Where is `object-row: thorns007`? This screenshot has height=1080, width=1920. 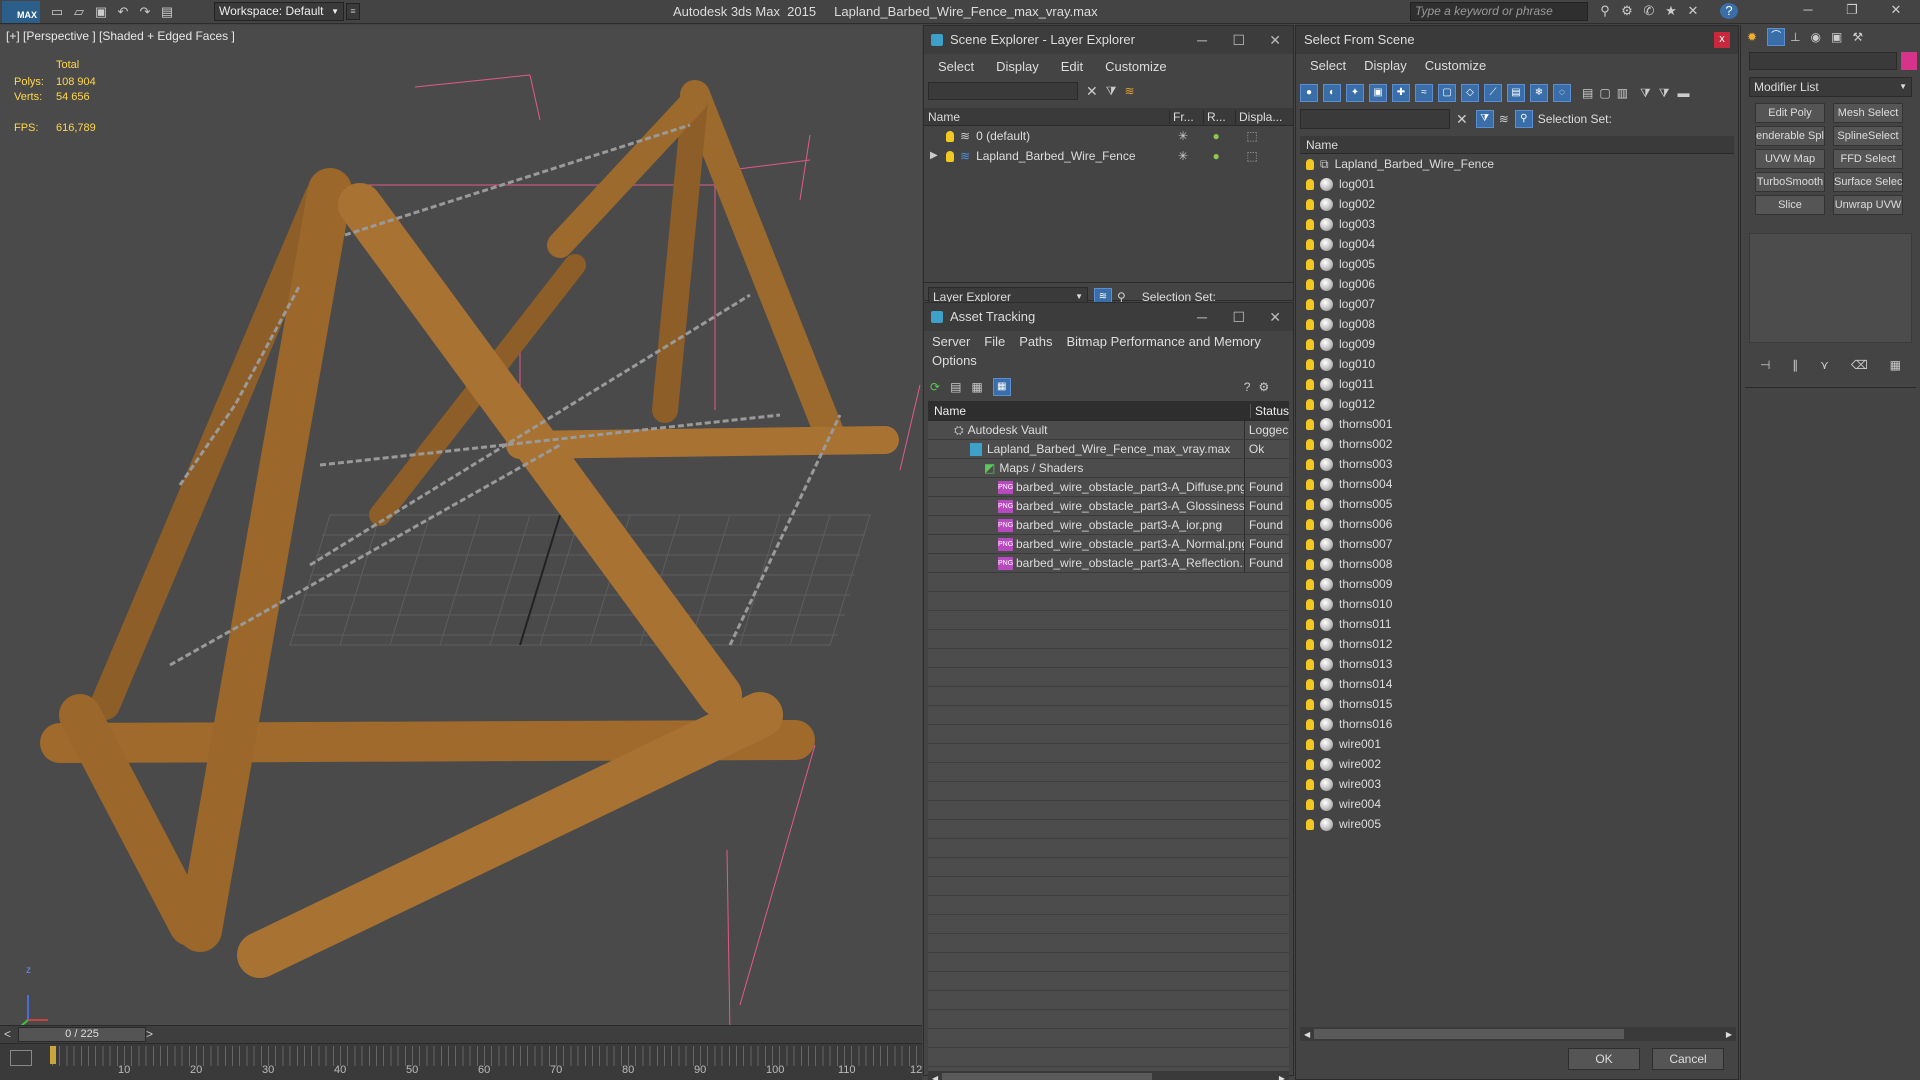 object-row: thorns007 is located at coordinates (1517, 544).